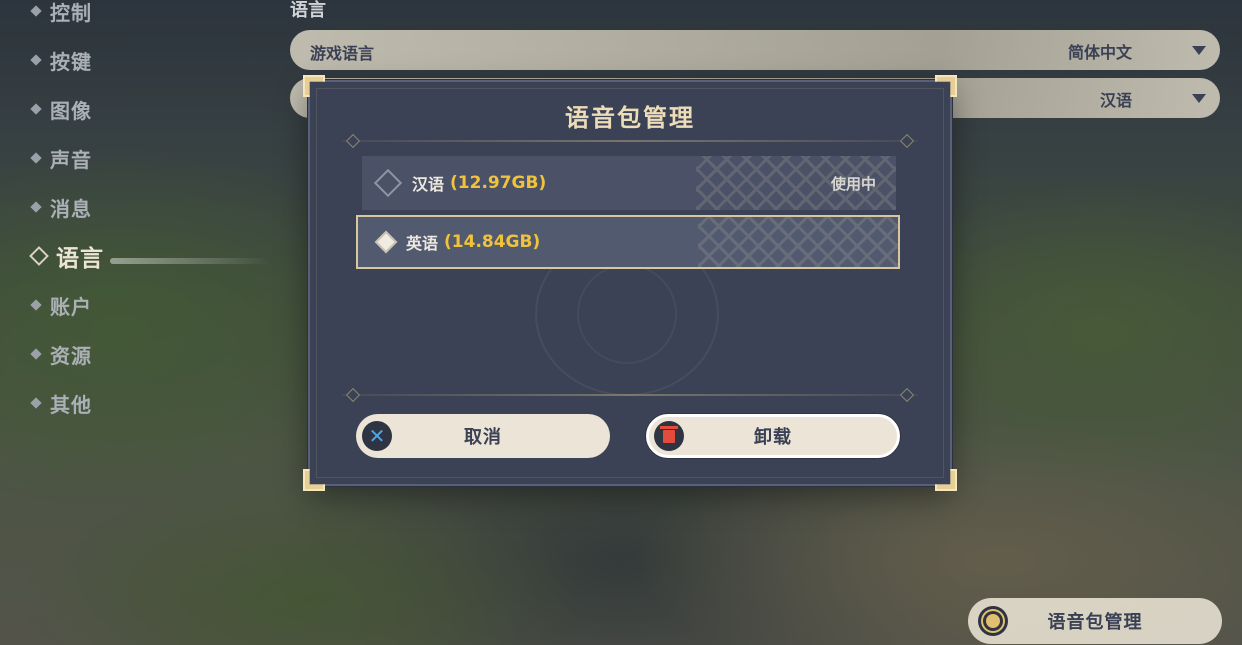 The height and width of the screenshot is (645, 1242). I want to click on menu-item-messages: 消息, so click(61, 207).